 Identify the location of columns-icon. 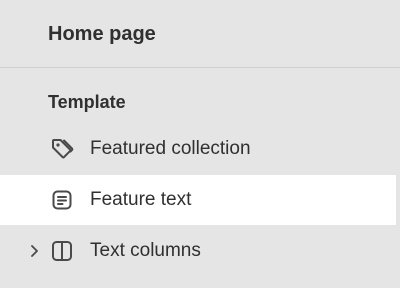
(62, 251).